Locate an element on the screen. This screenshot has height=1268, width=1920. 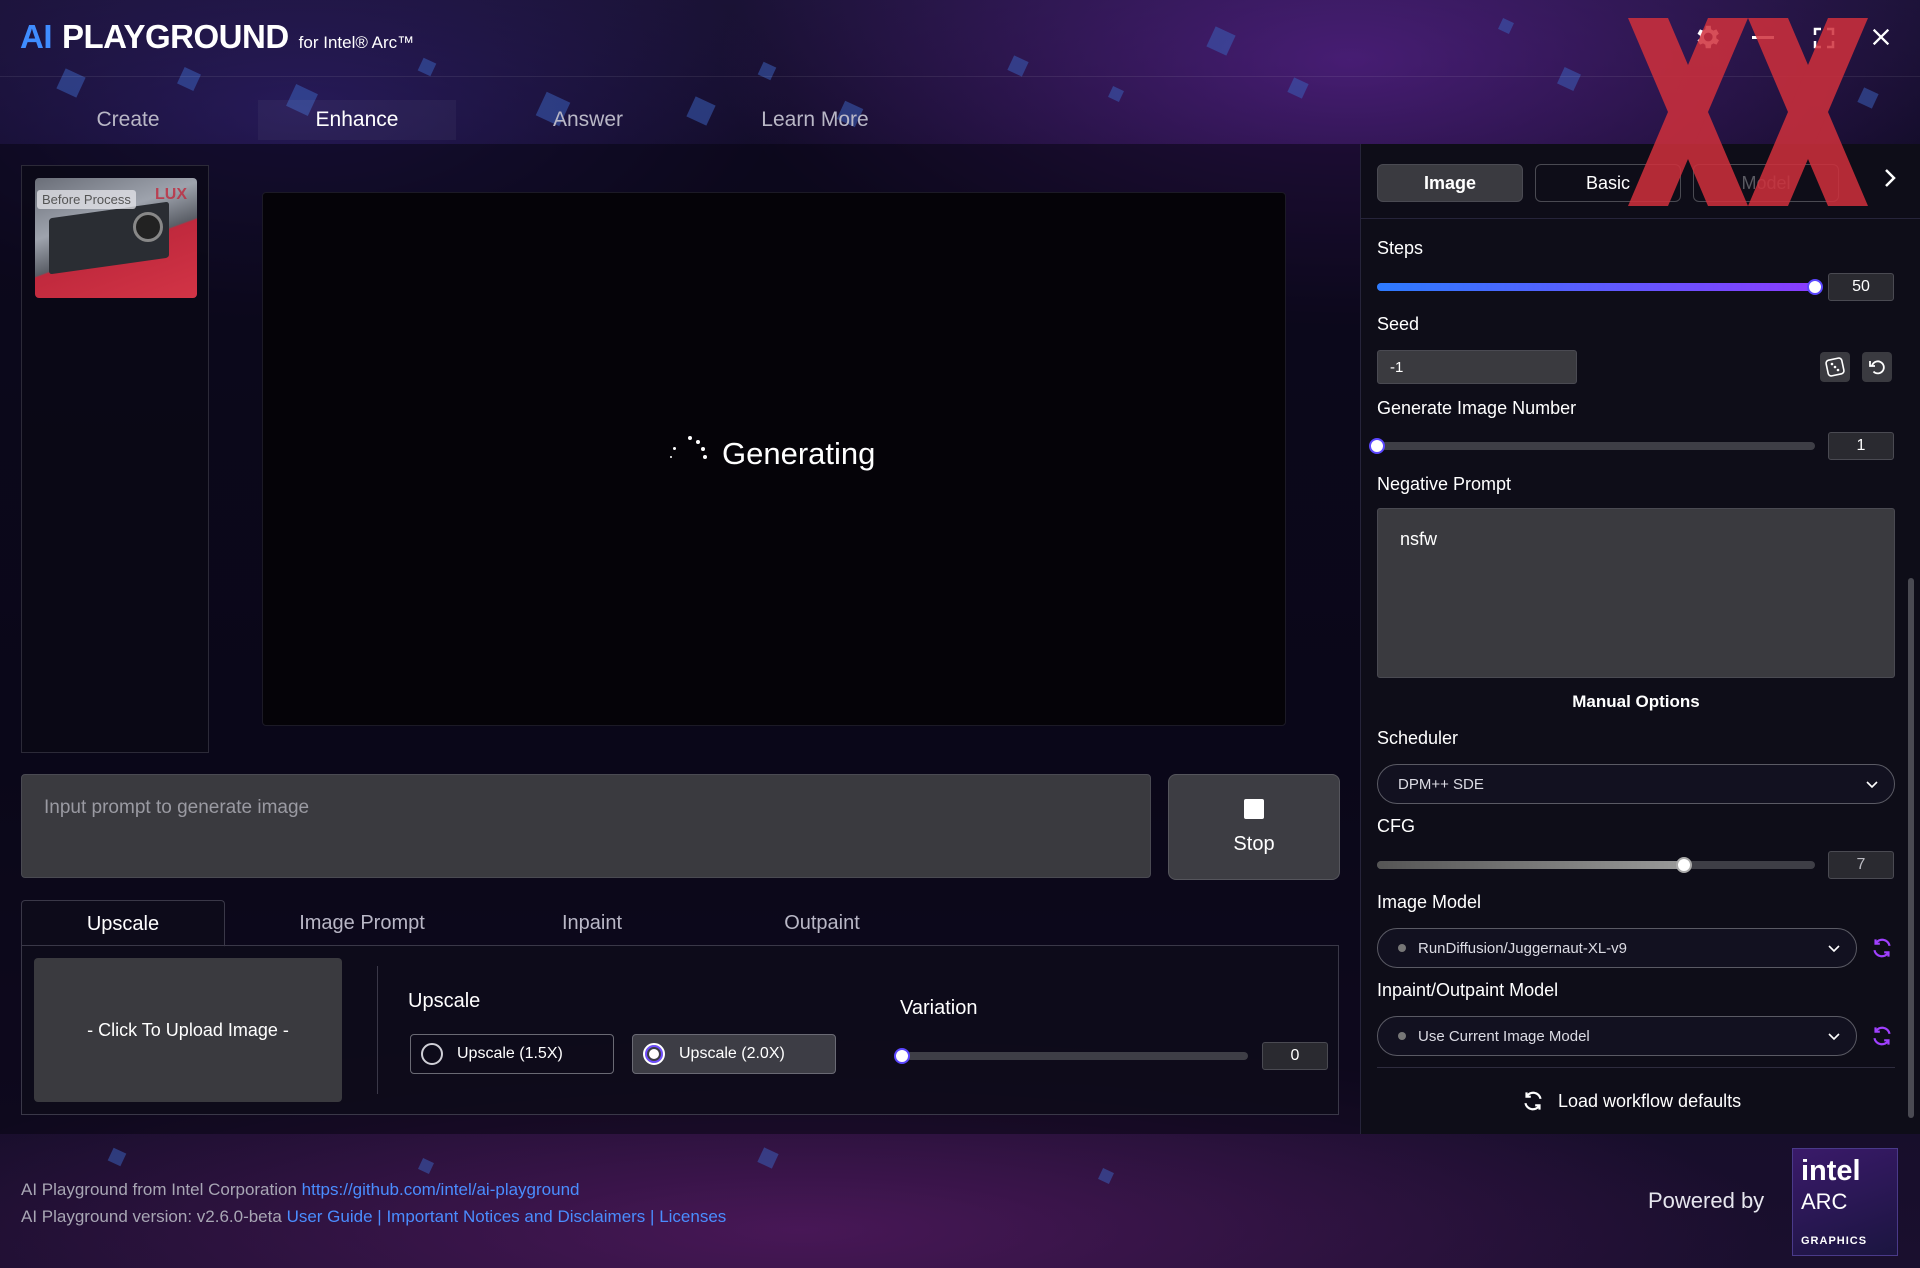
history-thumbnail: Before Process LUX is located at coordinates (116, 238).